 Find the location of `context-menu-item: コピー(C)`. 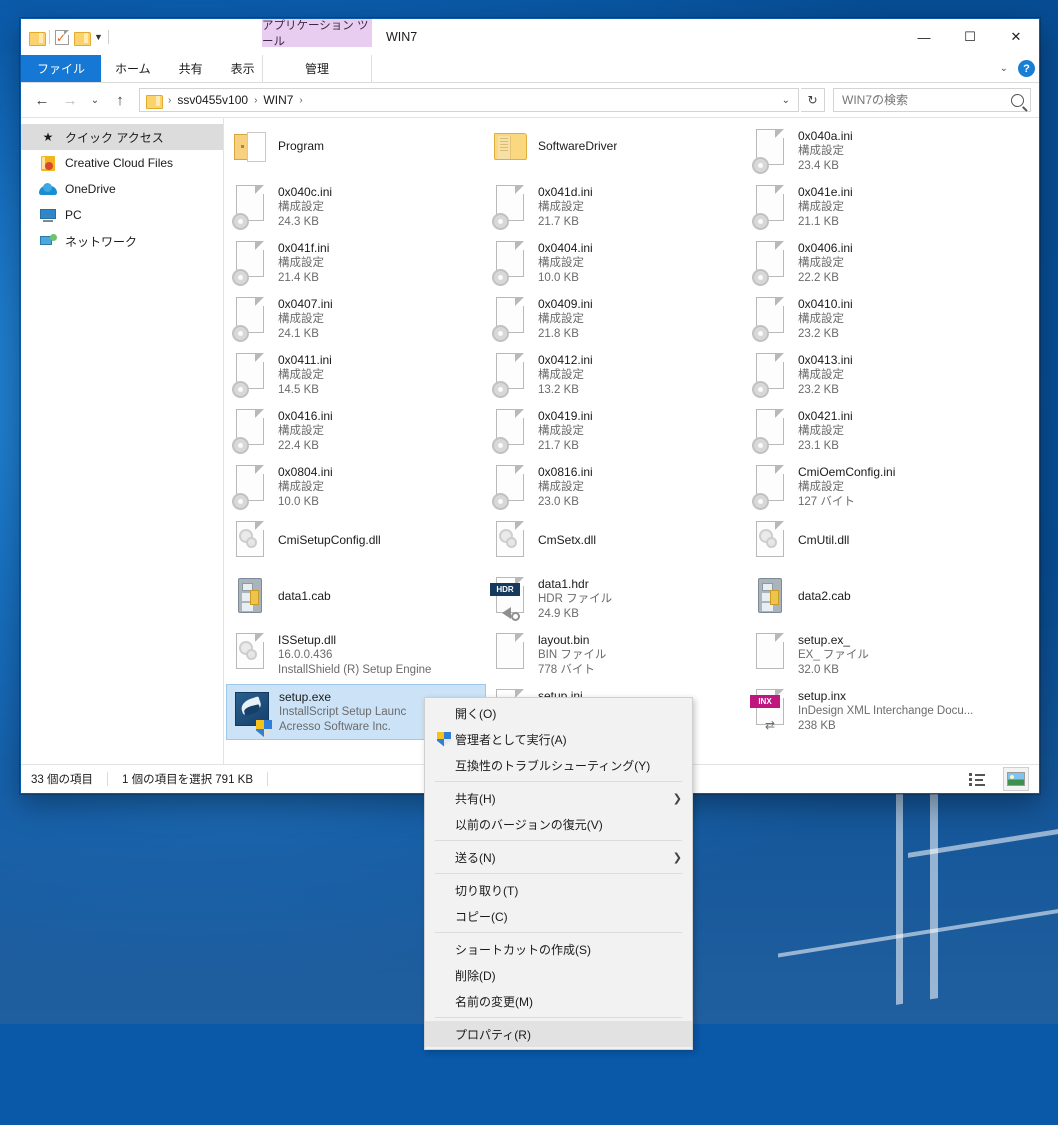

context-menu-item: コピー(C) is located at coordinates (558, 916).